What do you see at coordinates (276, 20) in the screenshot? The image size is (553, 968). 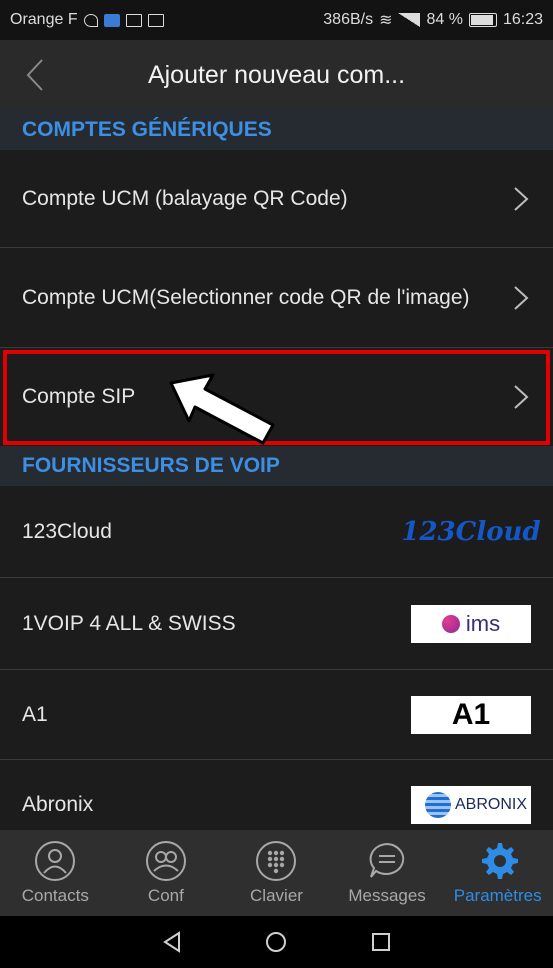 I see `status-bar: Orange F 386B/s ≋ 84 % 16:23` at bounding box center [276, 20].